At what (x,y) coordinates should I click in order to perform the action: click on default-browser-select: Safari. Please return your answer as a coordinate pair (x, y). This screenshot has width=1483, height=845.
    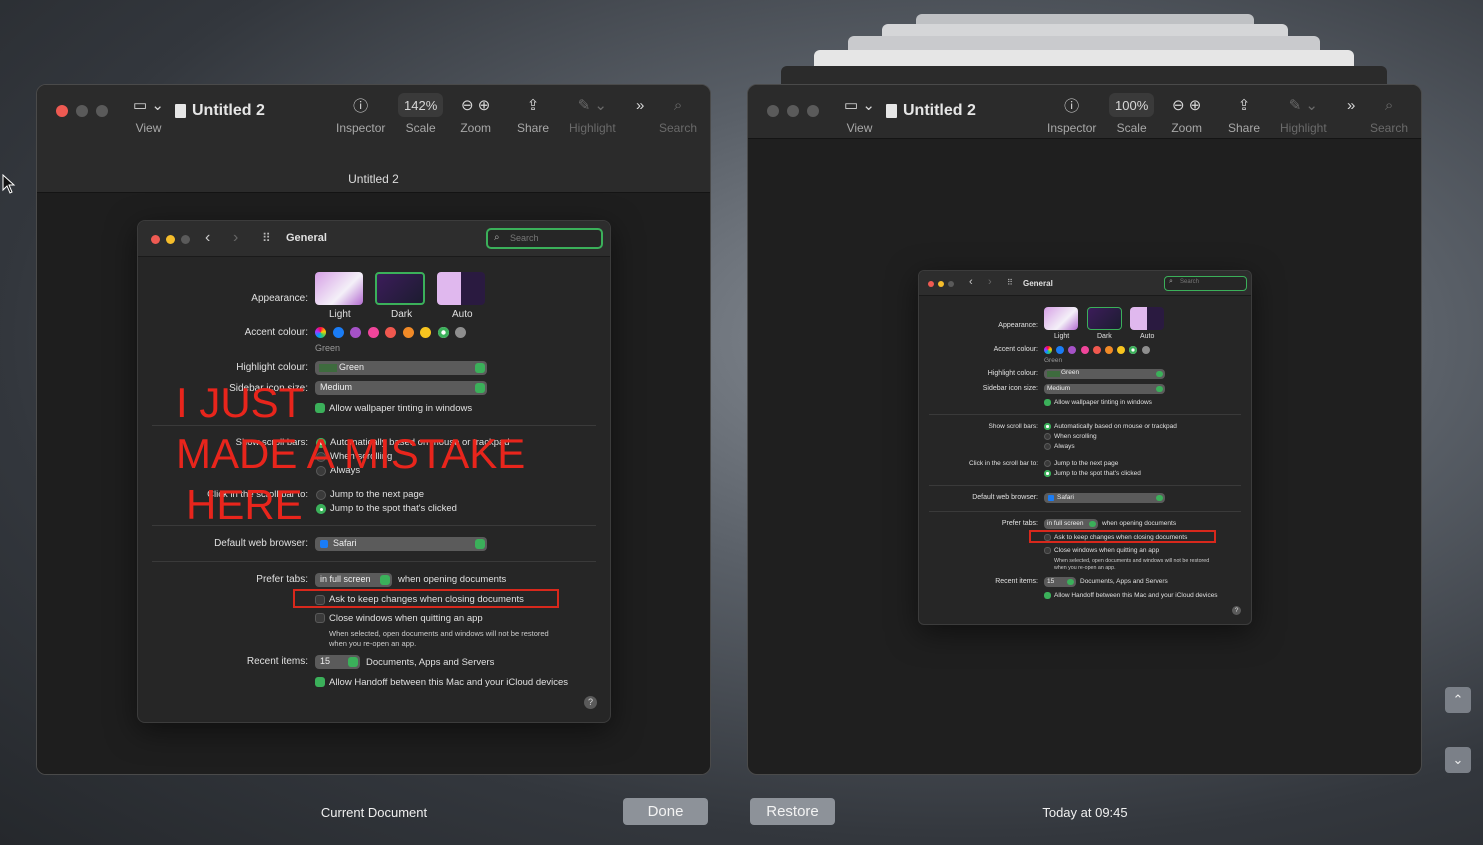
    Looking at the image, I should click on (401, 544).